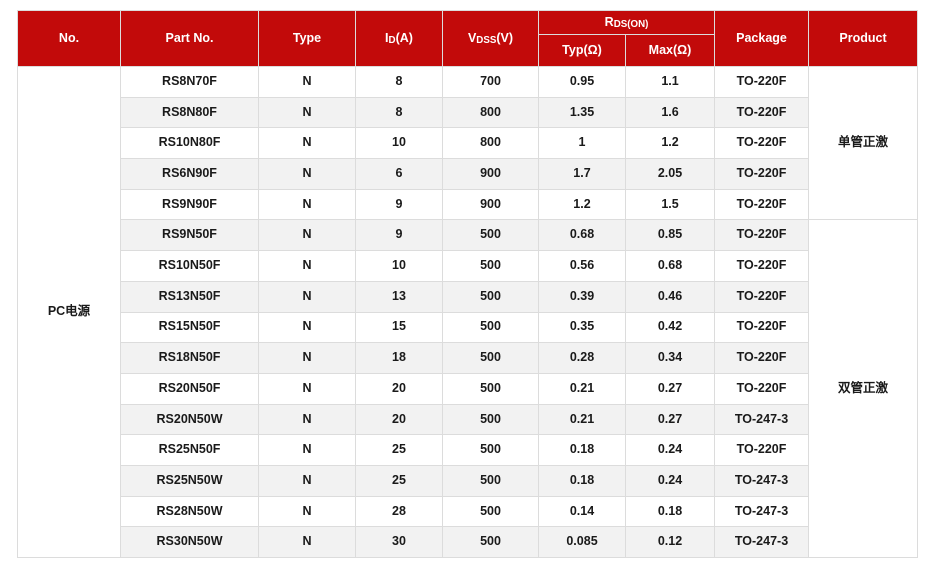 The image size is (934, 584). What do you see at coordinates (670, 82) in the screenshot?
I see `cell-rds-max: 1.1` at bounding box center [670, 82].